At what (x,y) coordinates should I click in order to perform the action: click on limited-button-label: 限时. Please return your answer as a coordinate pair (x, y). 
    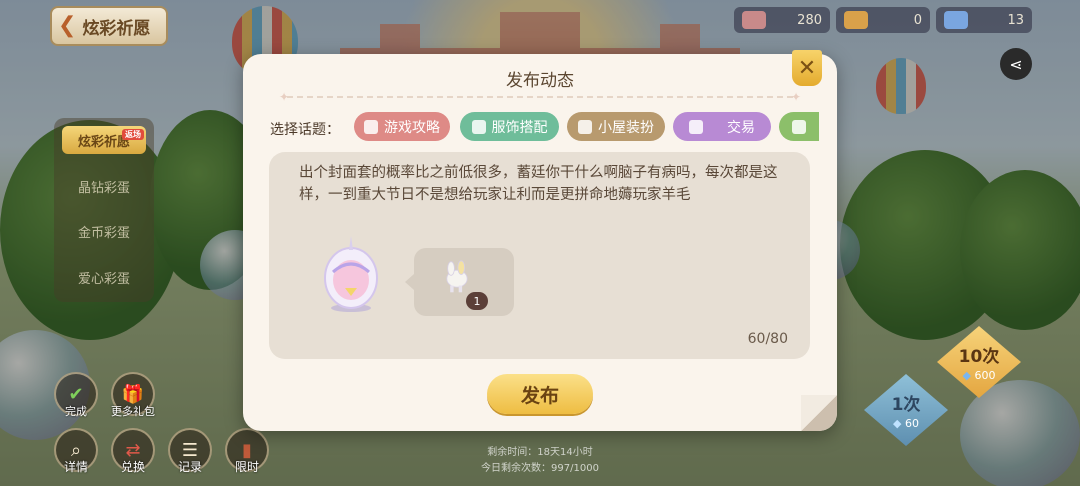
    Looking at the image, I should click on (246, 467).